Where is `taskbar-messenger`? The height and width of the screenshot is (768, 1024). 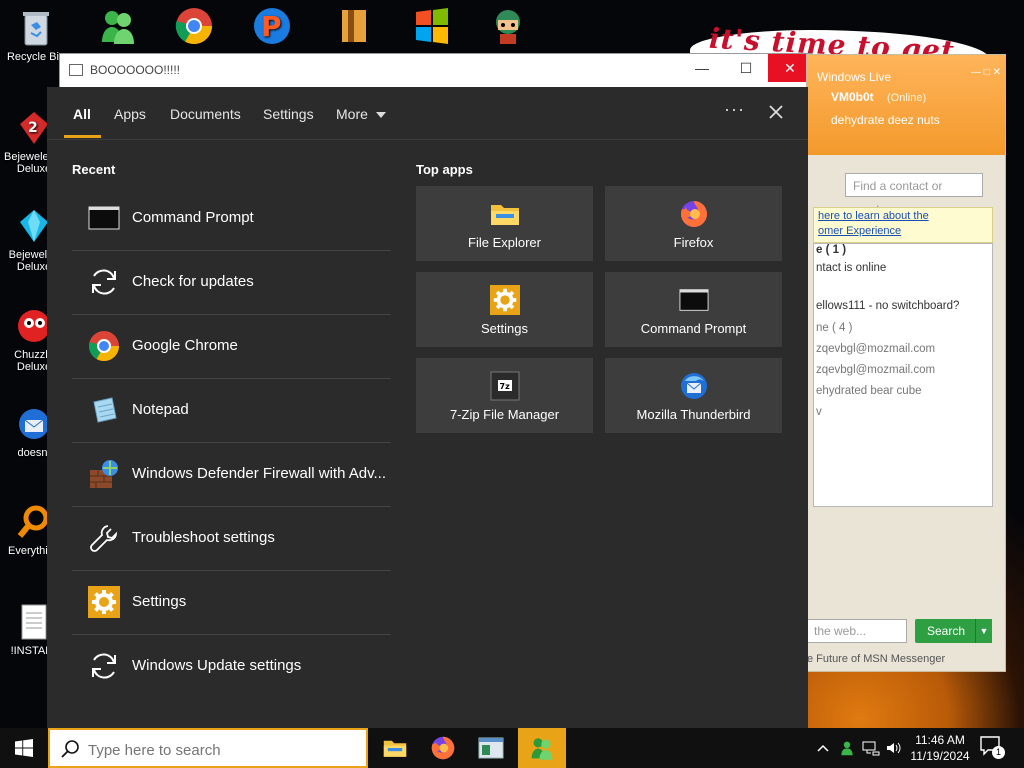 taskbar-messenger is located at coordinates (542, 748).